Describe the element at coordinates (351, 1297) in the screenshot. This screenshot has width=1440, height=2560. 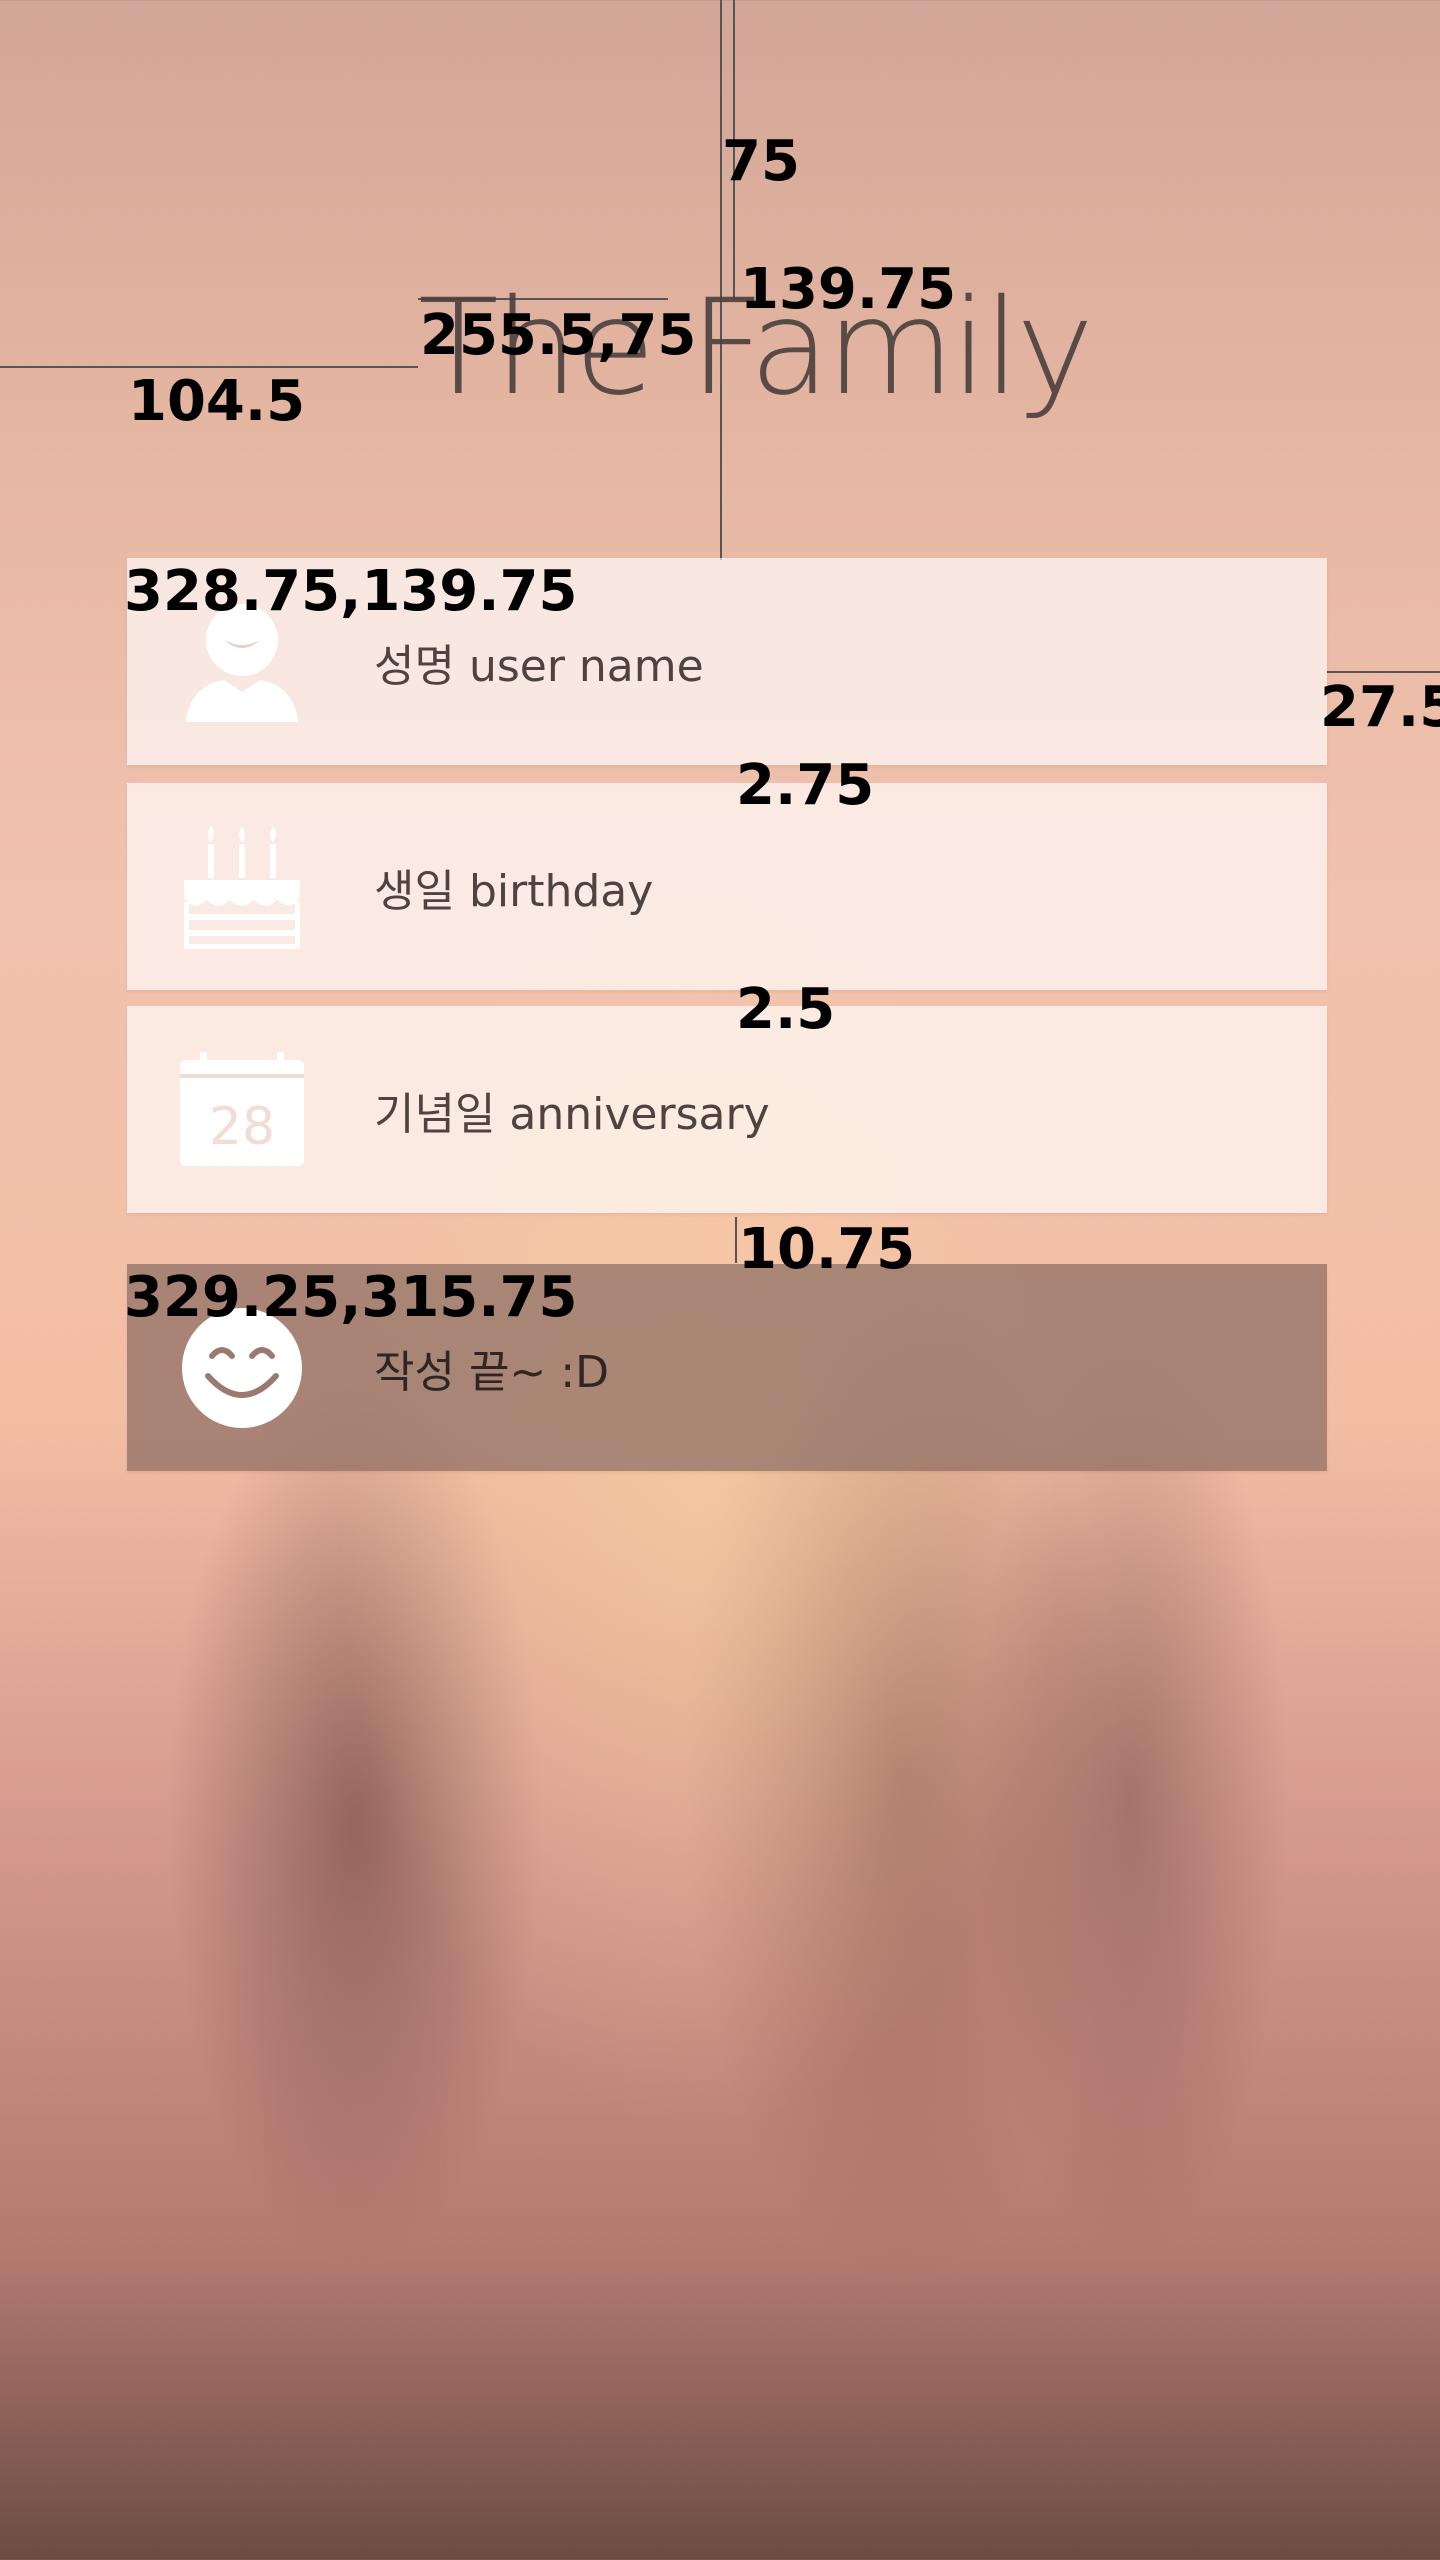
I see `annotation-card4-pos: 329.25,315.75` at that location.